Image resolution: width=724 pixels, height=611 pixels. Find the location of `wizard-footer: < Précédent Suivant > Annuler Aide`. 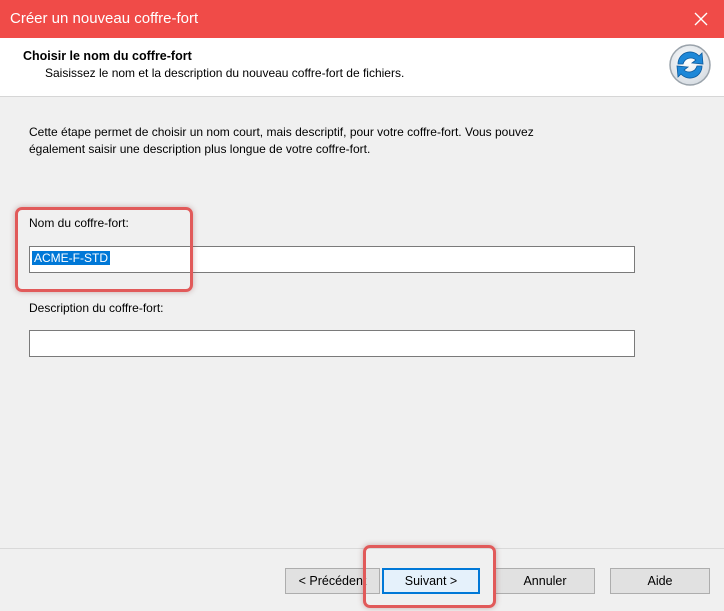

wizard-footer: < Précédent Suivant > Annuler Aide is located at coordinates (362, 579).